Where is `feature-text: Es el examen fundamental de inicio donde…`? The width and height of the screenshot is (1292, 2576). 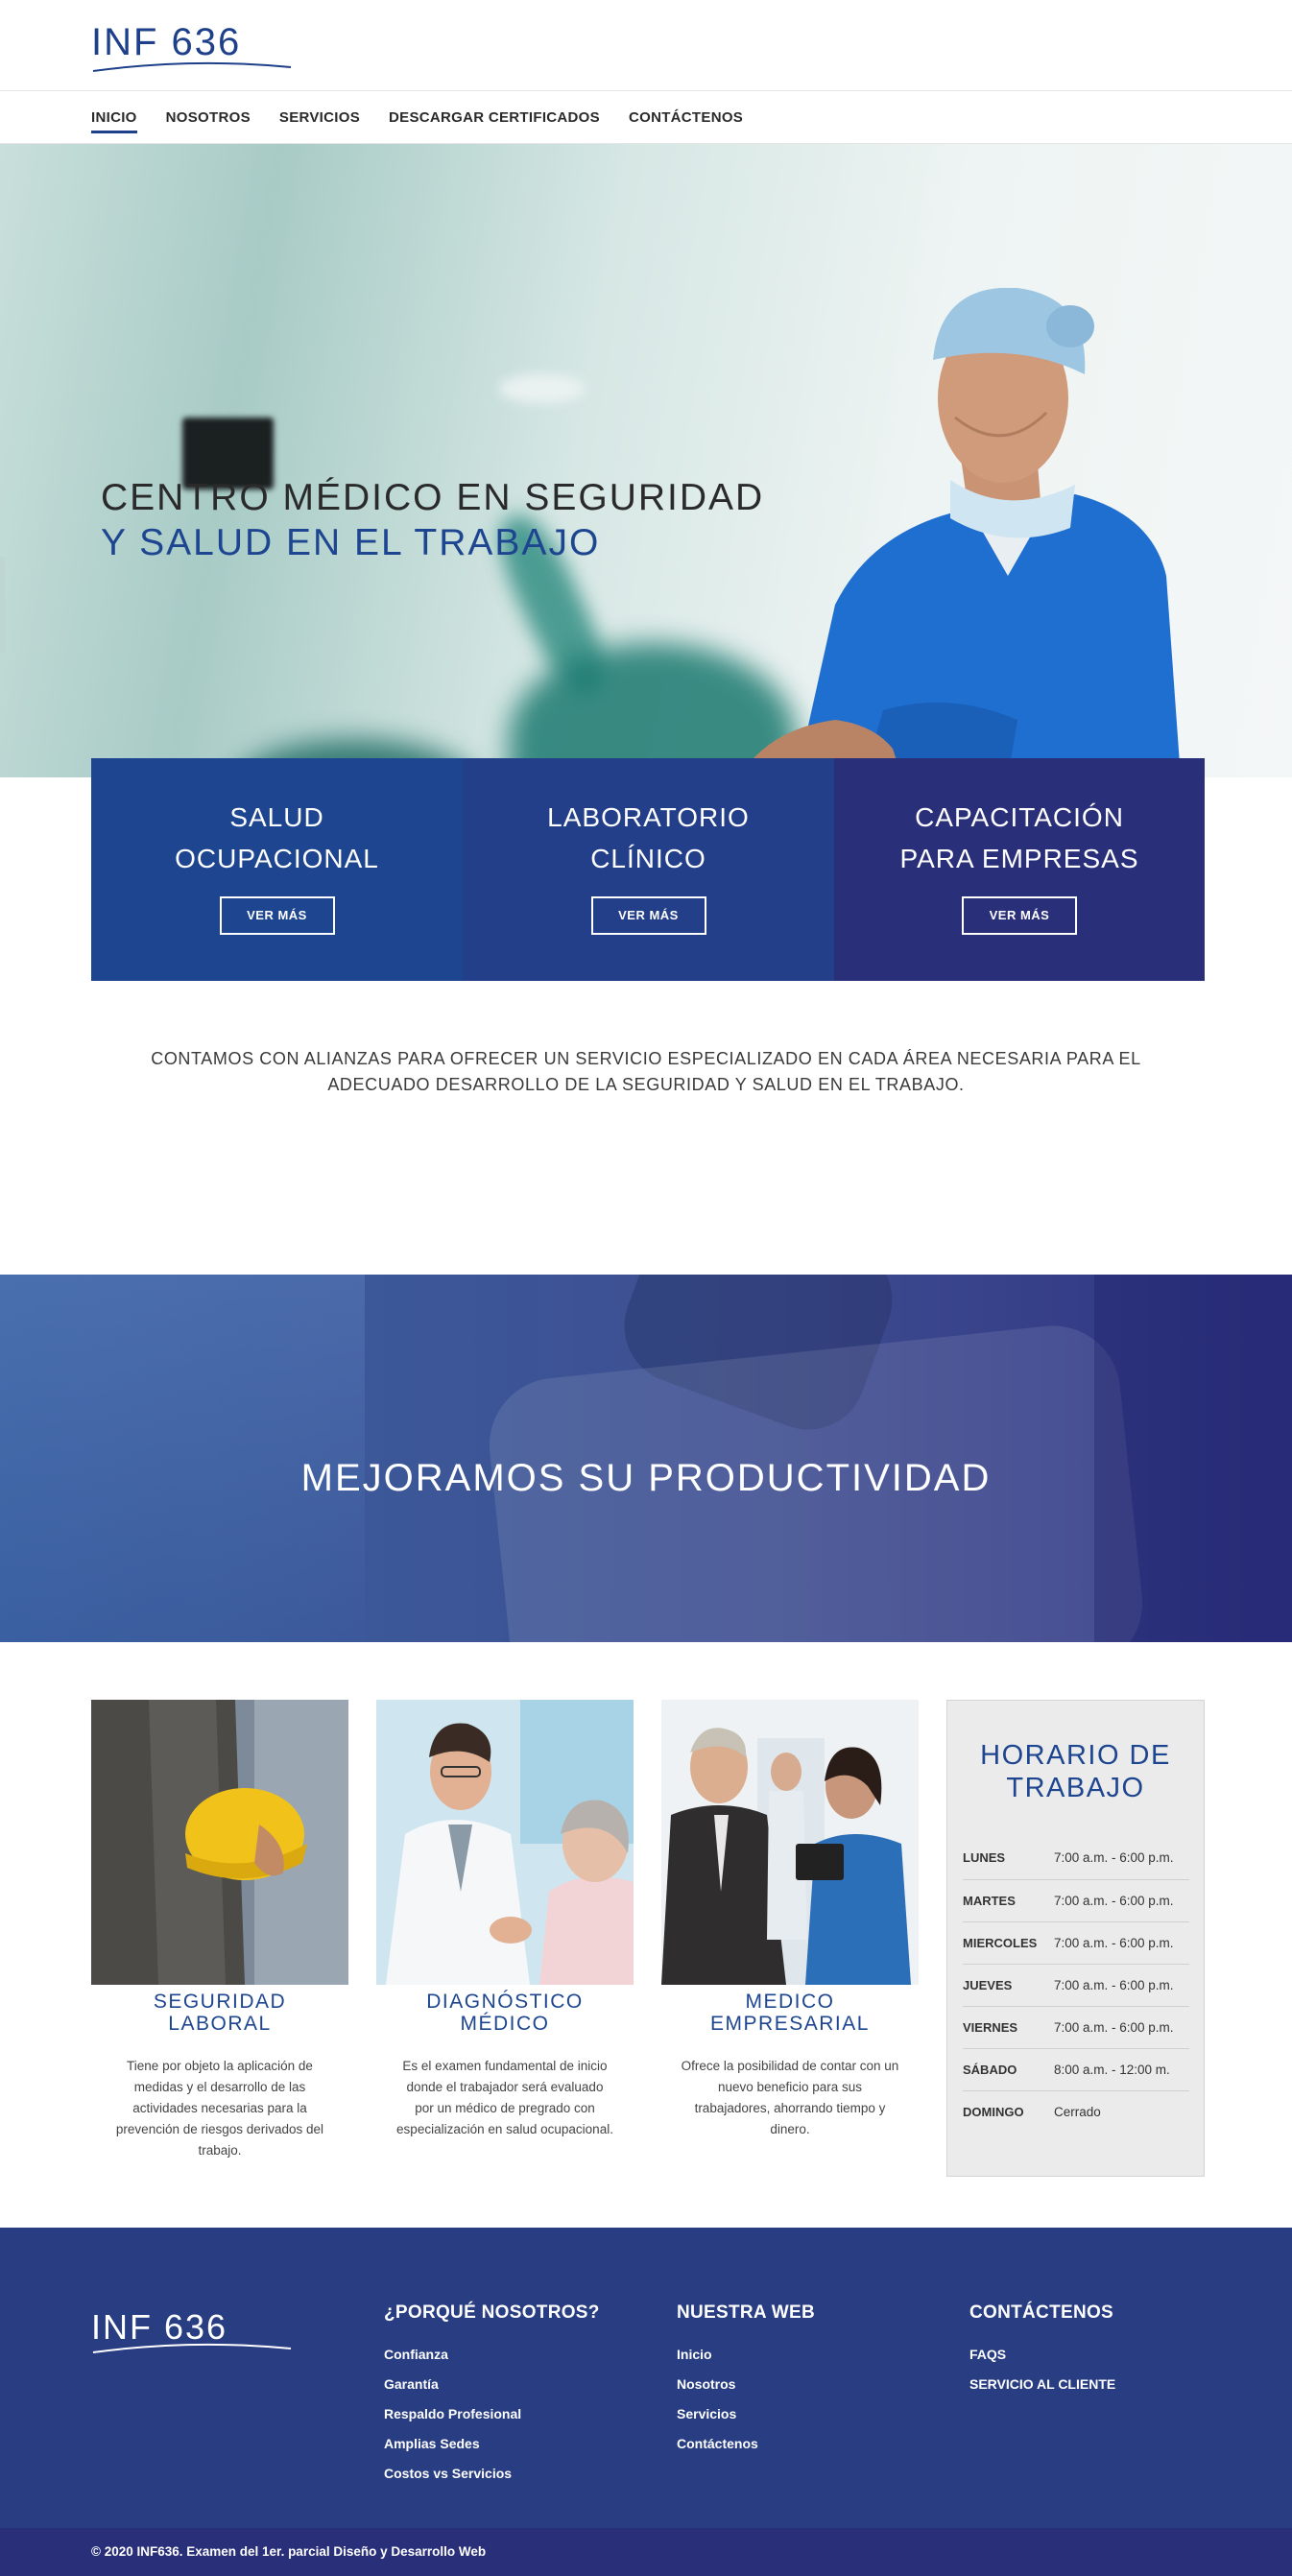 feature-text: Es el examen fundamental de inicio donde… is located at coordinates (504, 2097).